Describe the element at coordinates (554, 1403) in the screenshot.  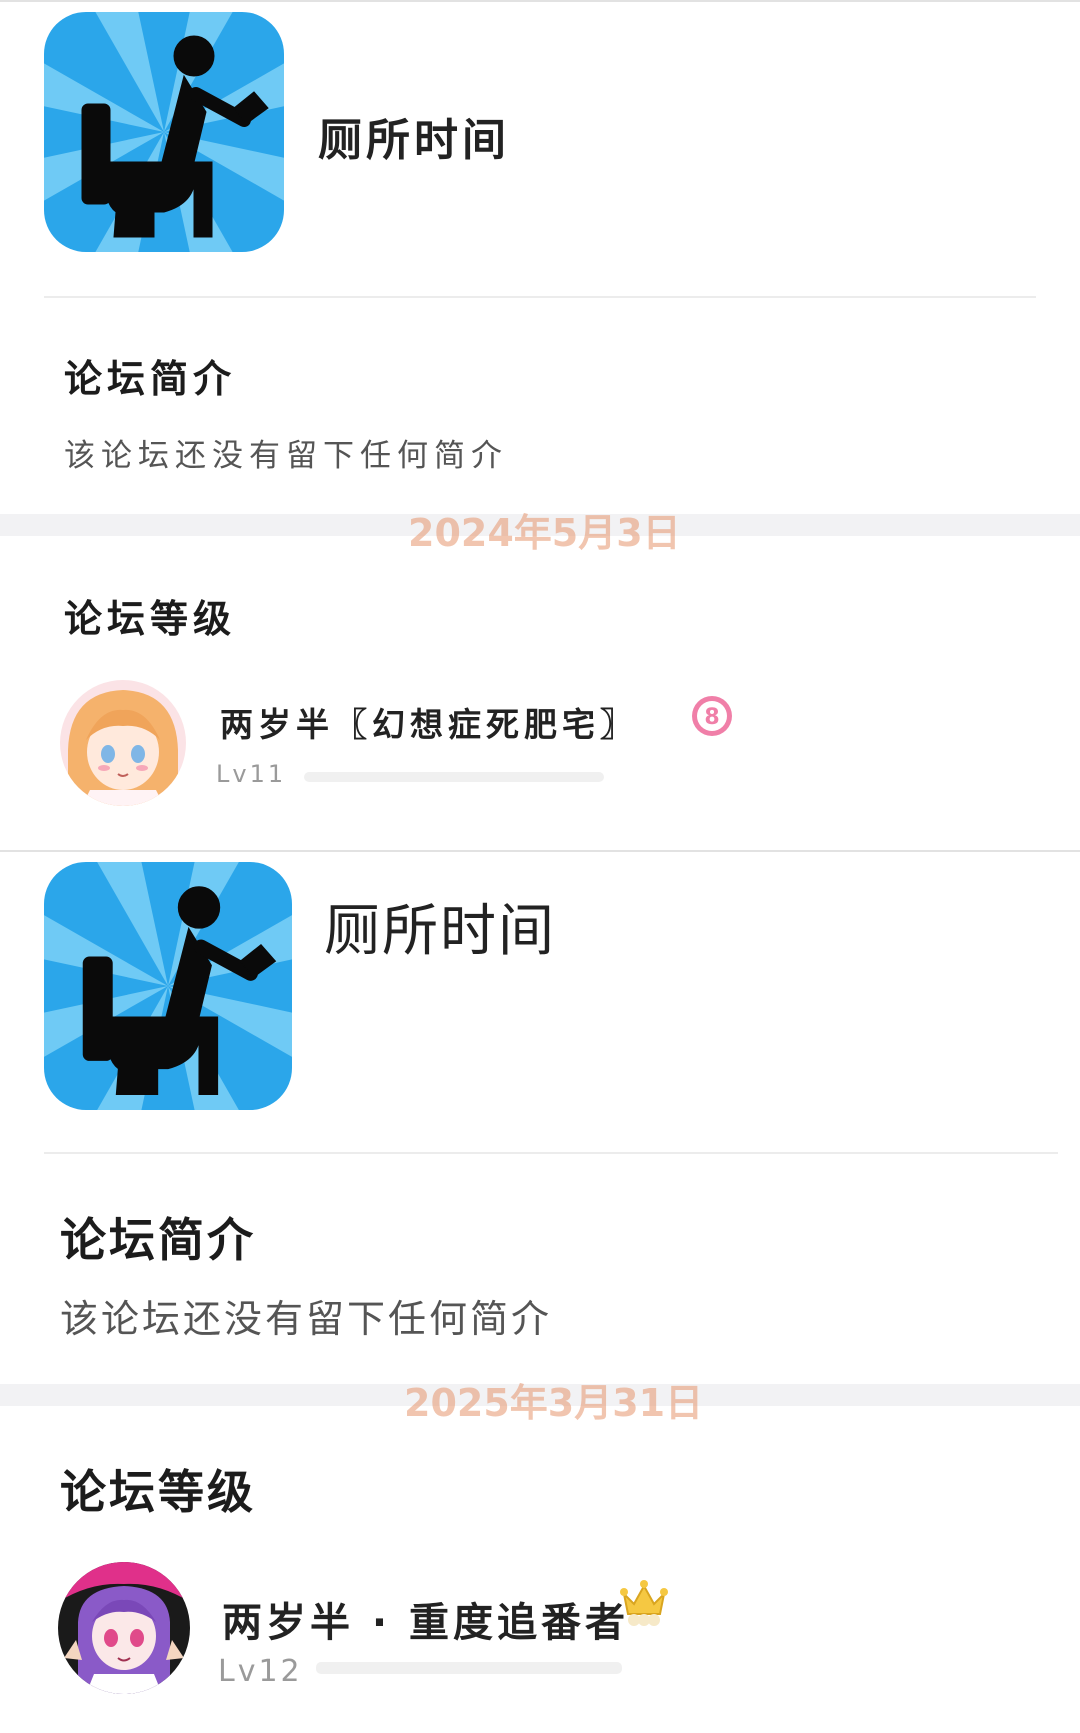
I see `date-watermark: 2025年3月31日` at that location.